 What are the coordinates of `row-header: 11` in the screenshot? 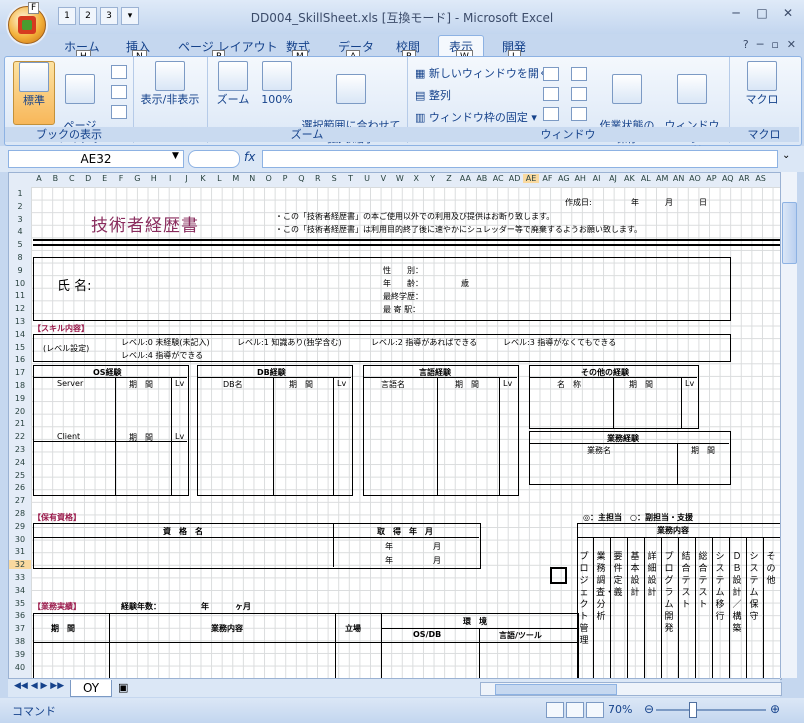 It's located at (20, 295).